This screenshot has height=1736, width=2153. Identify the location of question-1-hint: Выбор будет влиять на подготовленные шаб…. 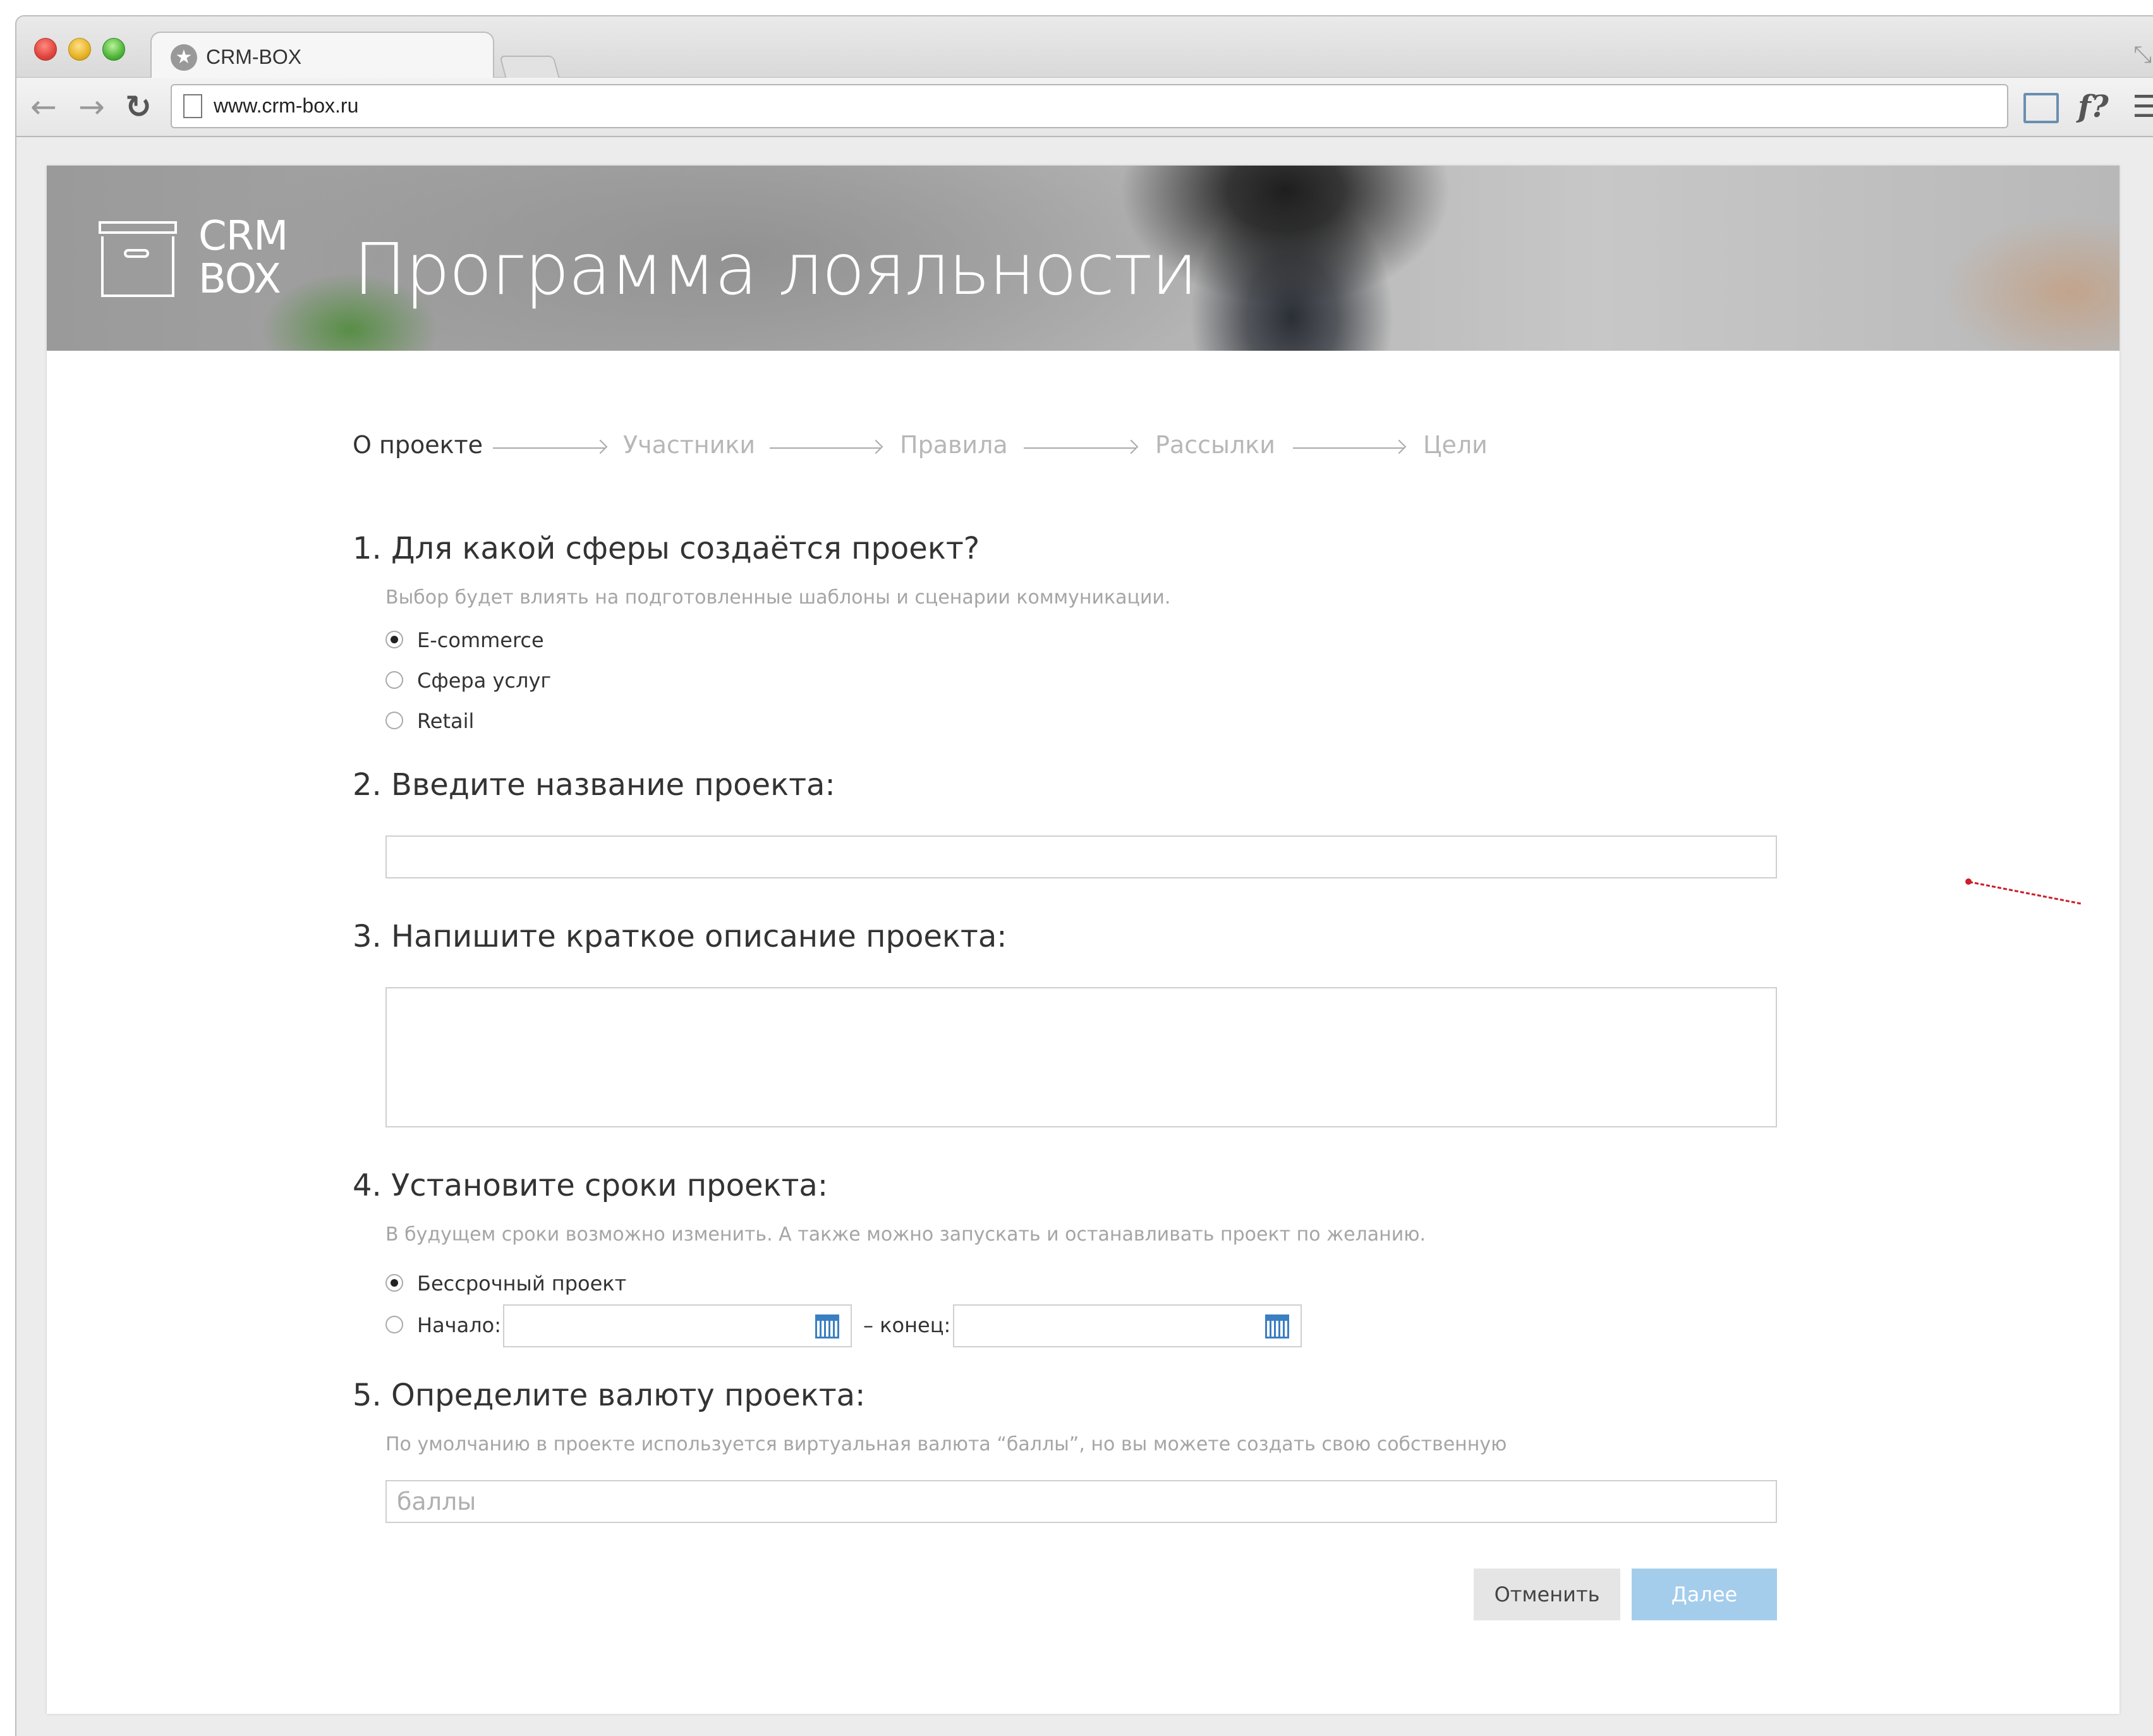
(778, 598).